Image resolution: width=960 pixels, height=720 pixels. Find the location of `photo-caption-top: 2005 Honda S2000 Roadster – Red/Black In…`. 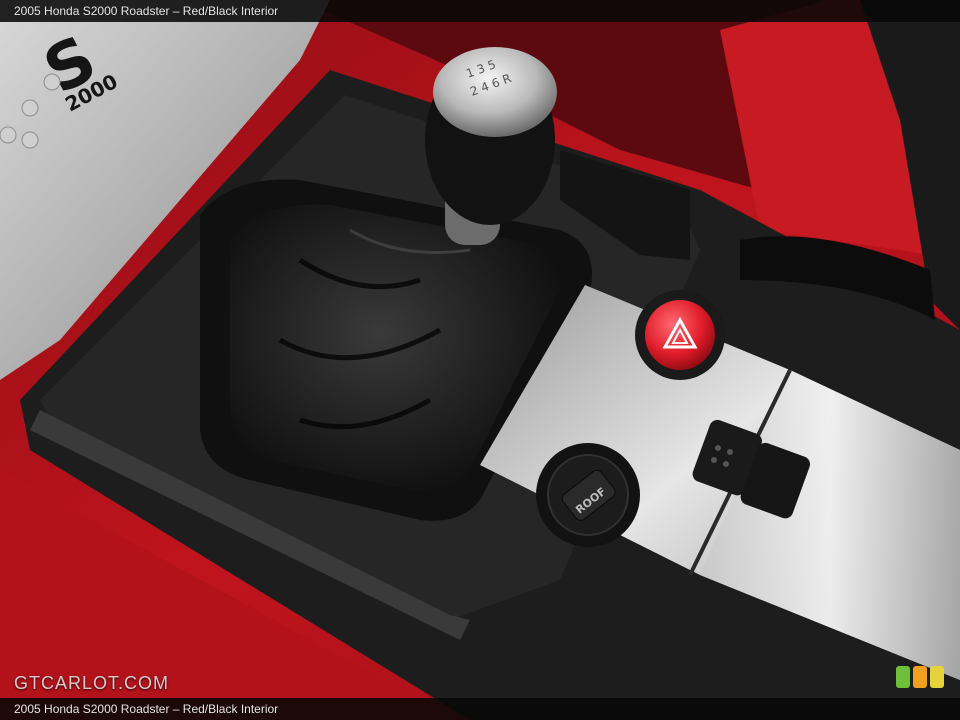

photo-caption-top: 2005 Honda S2000 Roadster – Red/Black In… is located at coordinates (480, 11).